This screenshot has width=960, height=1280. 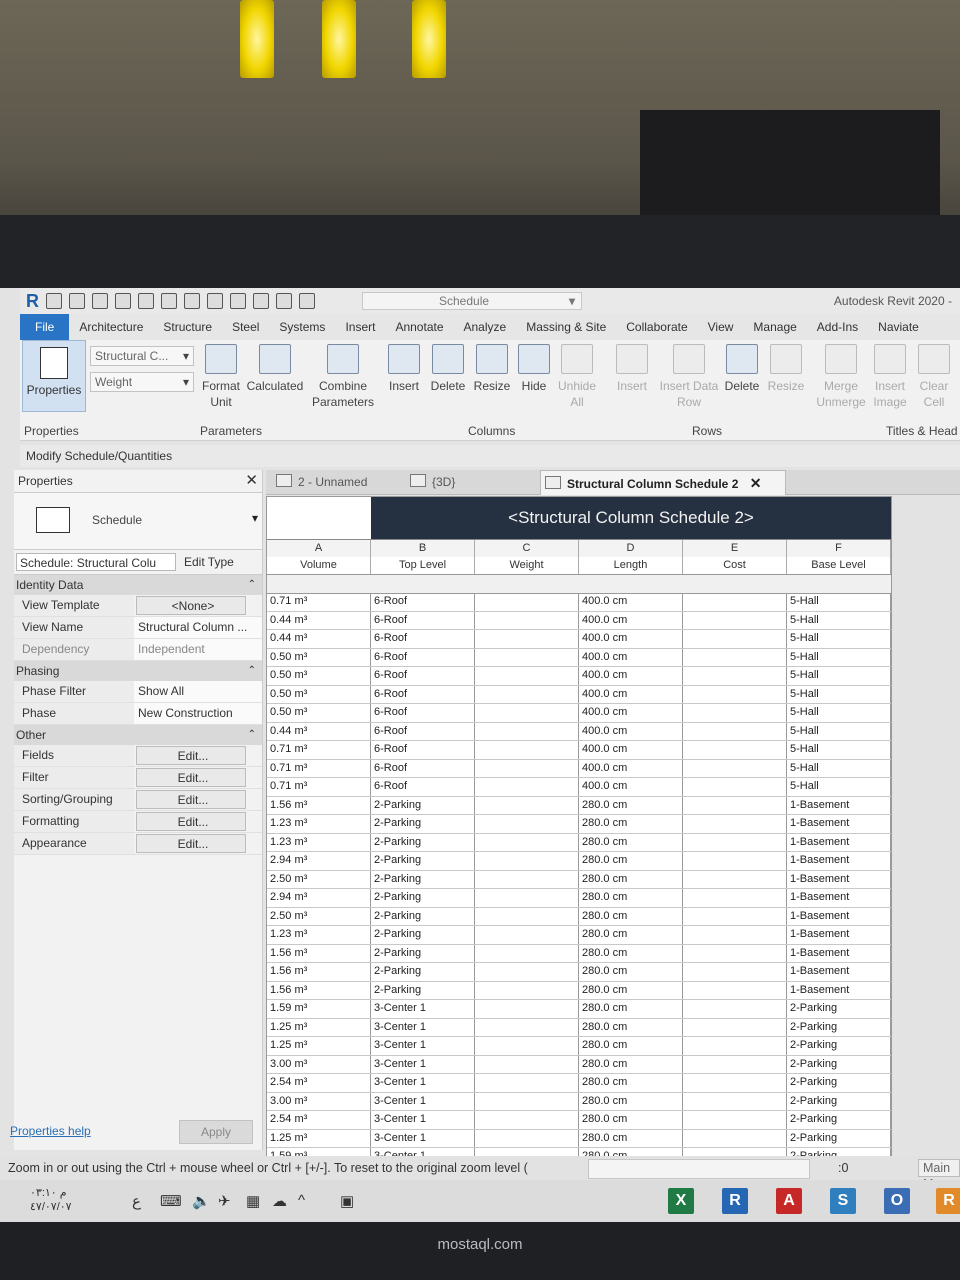 What do you see at coordinates (307, 301) in the screenshot?
I see `switch-windows-icon` at bounding box center [307, 301].